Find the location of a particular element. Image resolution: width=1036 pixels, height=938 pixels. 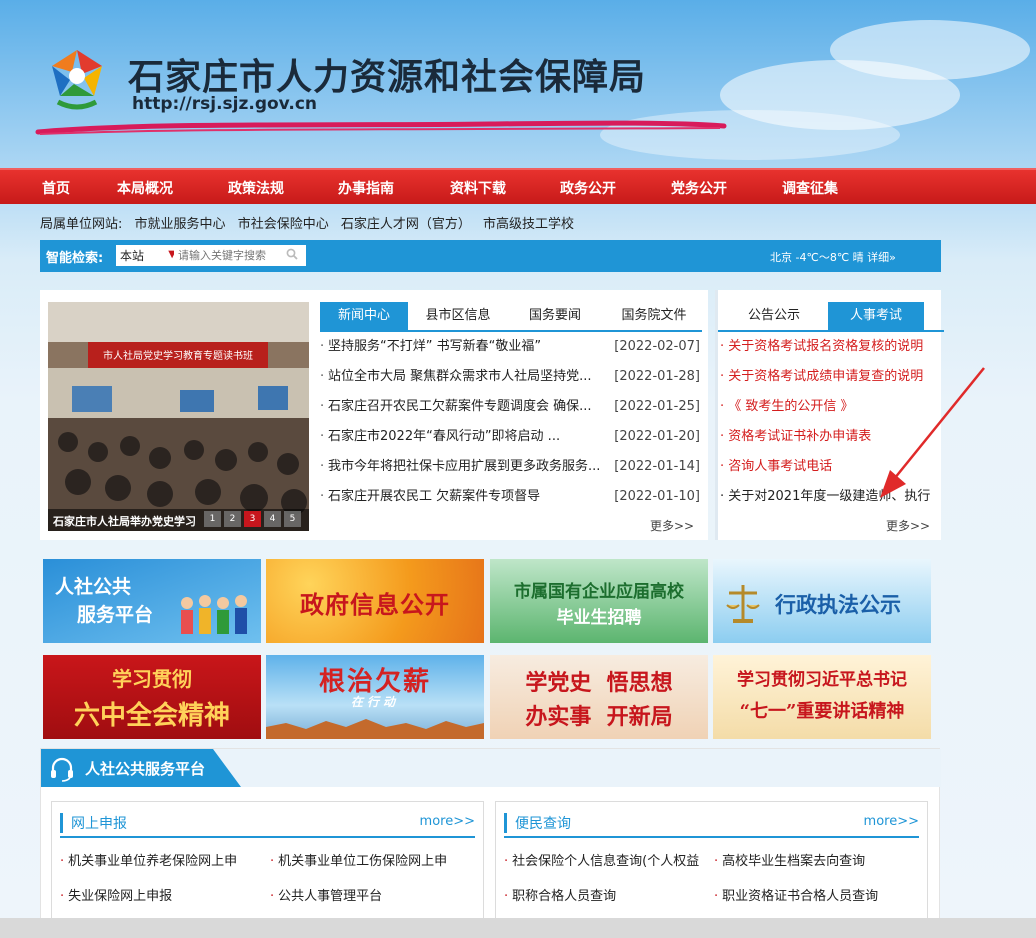

banner-sixth-plenum: 学习贯彻 六中全会精神 is located at coordinates (152, 697).